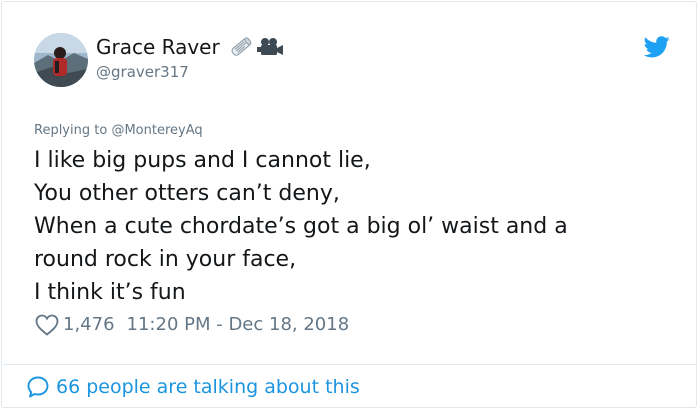 The width and height of the screenshot is (700, 411). What do you see at coordinates (89, 325) in the screenshot?
I see `like-count: 1,476` at bounding box center [89, 325].